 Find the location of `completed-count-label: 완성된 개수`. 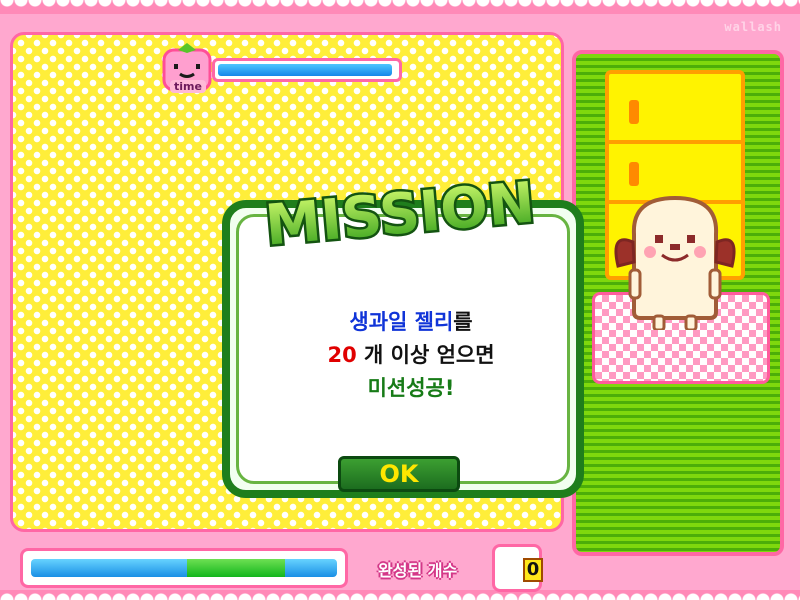

completed-count-label: 완성된 개수 is located at coordinates (418, 570).